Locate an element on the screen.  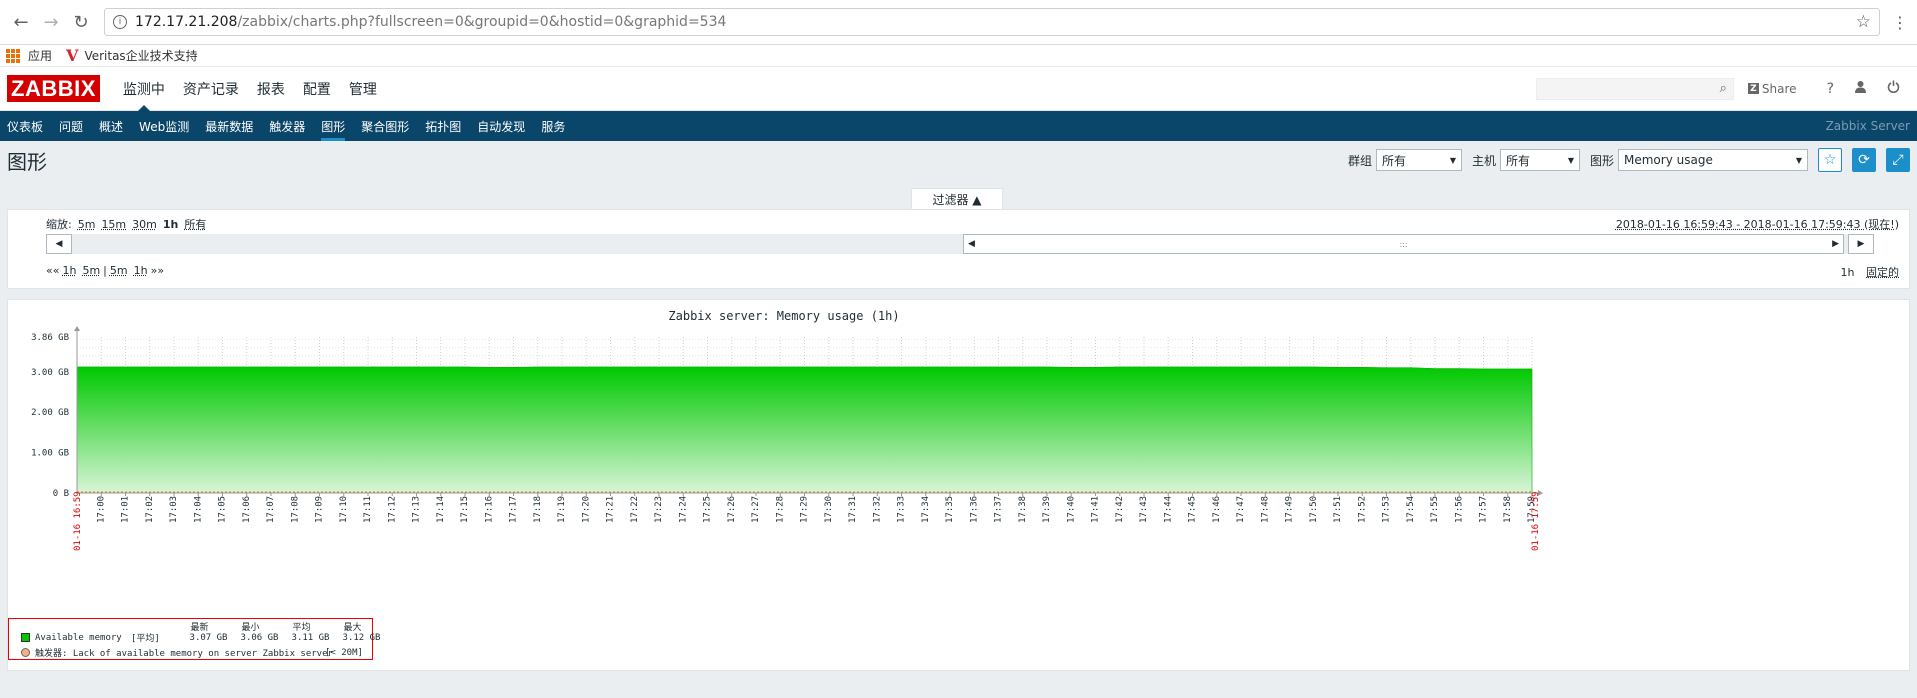
zabbix-logo: ZABBIX is located at coordinates (53, 88).